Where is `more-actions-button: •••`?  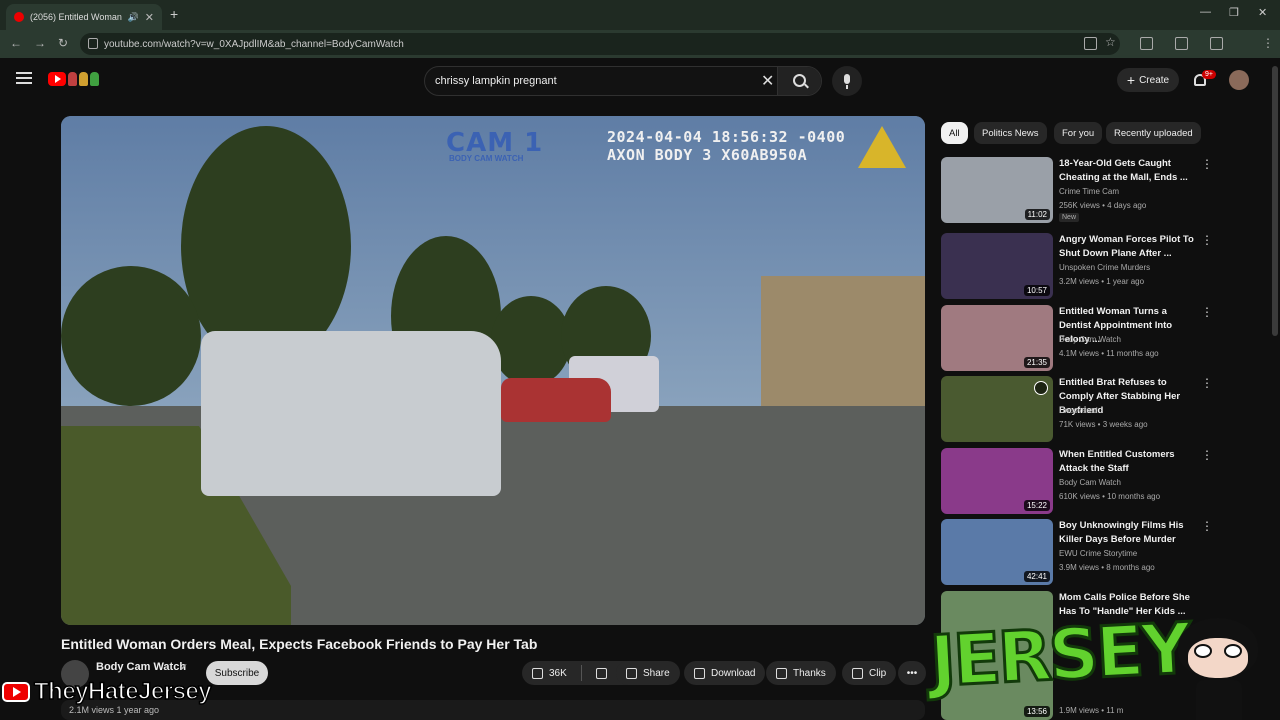
more-actions-button: ••• is located at coordinates (912, 673).